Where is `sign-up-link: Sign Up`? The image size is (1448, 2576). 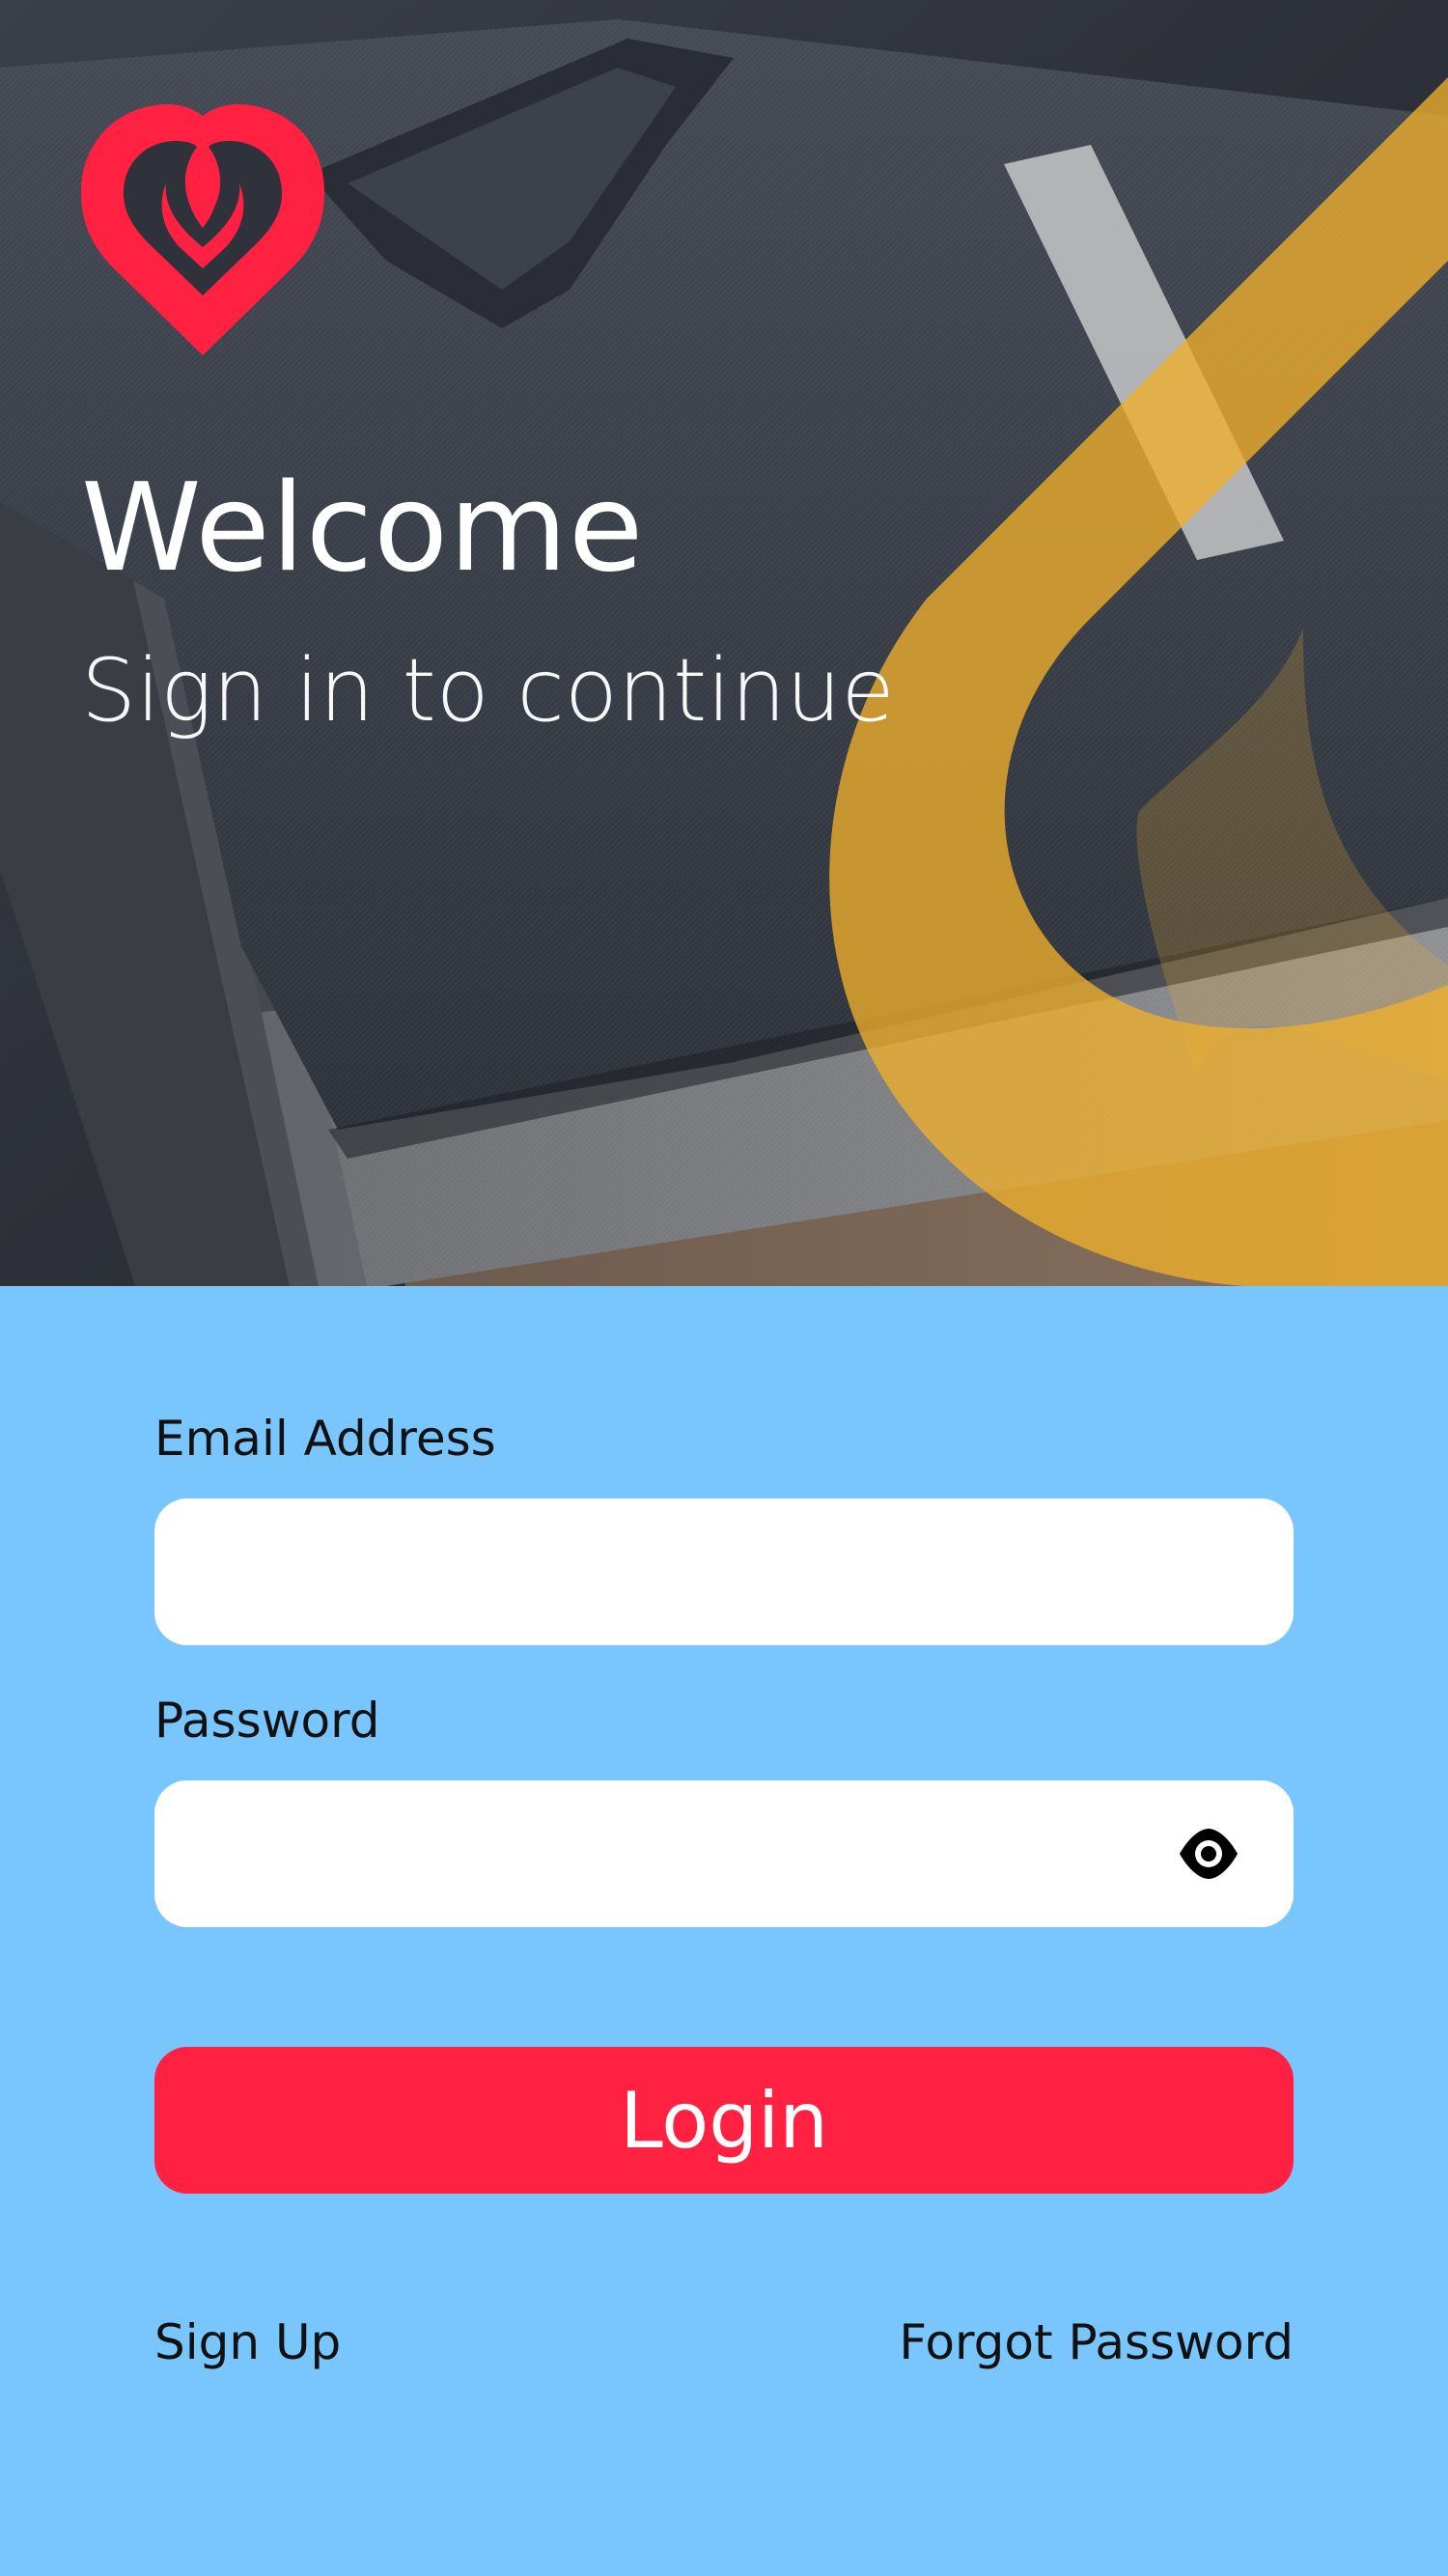
sign-up-link: Sign Up is located at coordinates (248, 2342).